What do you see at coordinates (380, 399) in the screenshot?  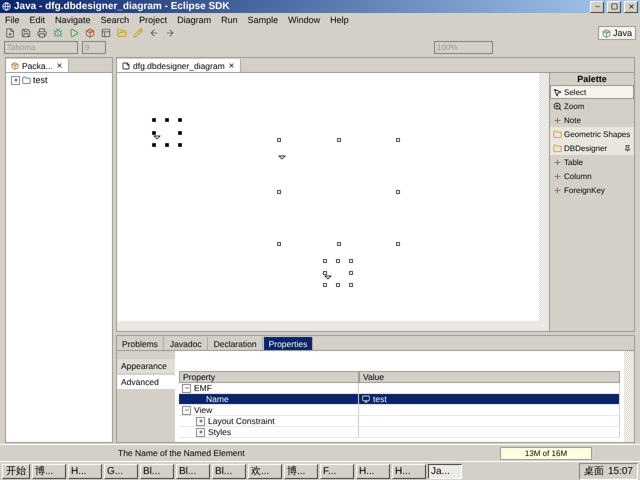 I see `property-value: test` at bounding box center [380, 399].